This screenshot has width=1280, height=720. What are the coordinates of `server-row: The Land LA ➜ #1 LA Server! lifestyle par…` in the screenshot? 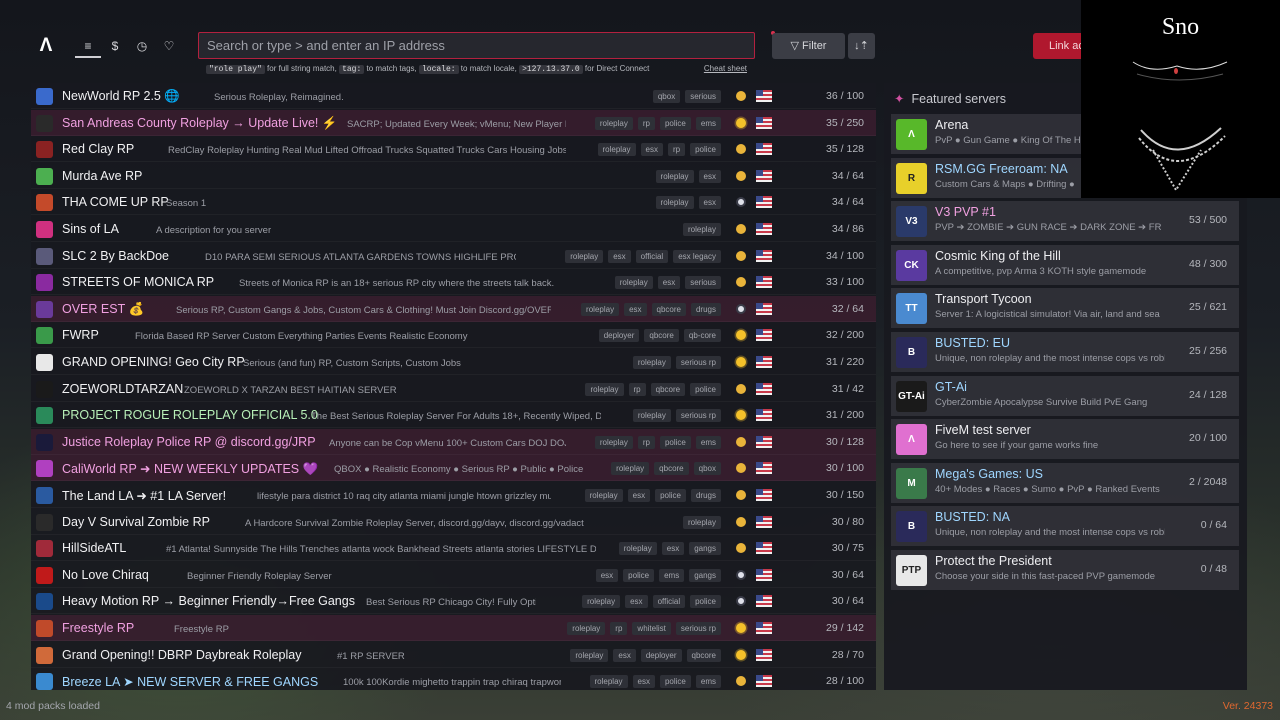 It's located at (453, 495).